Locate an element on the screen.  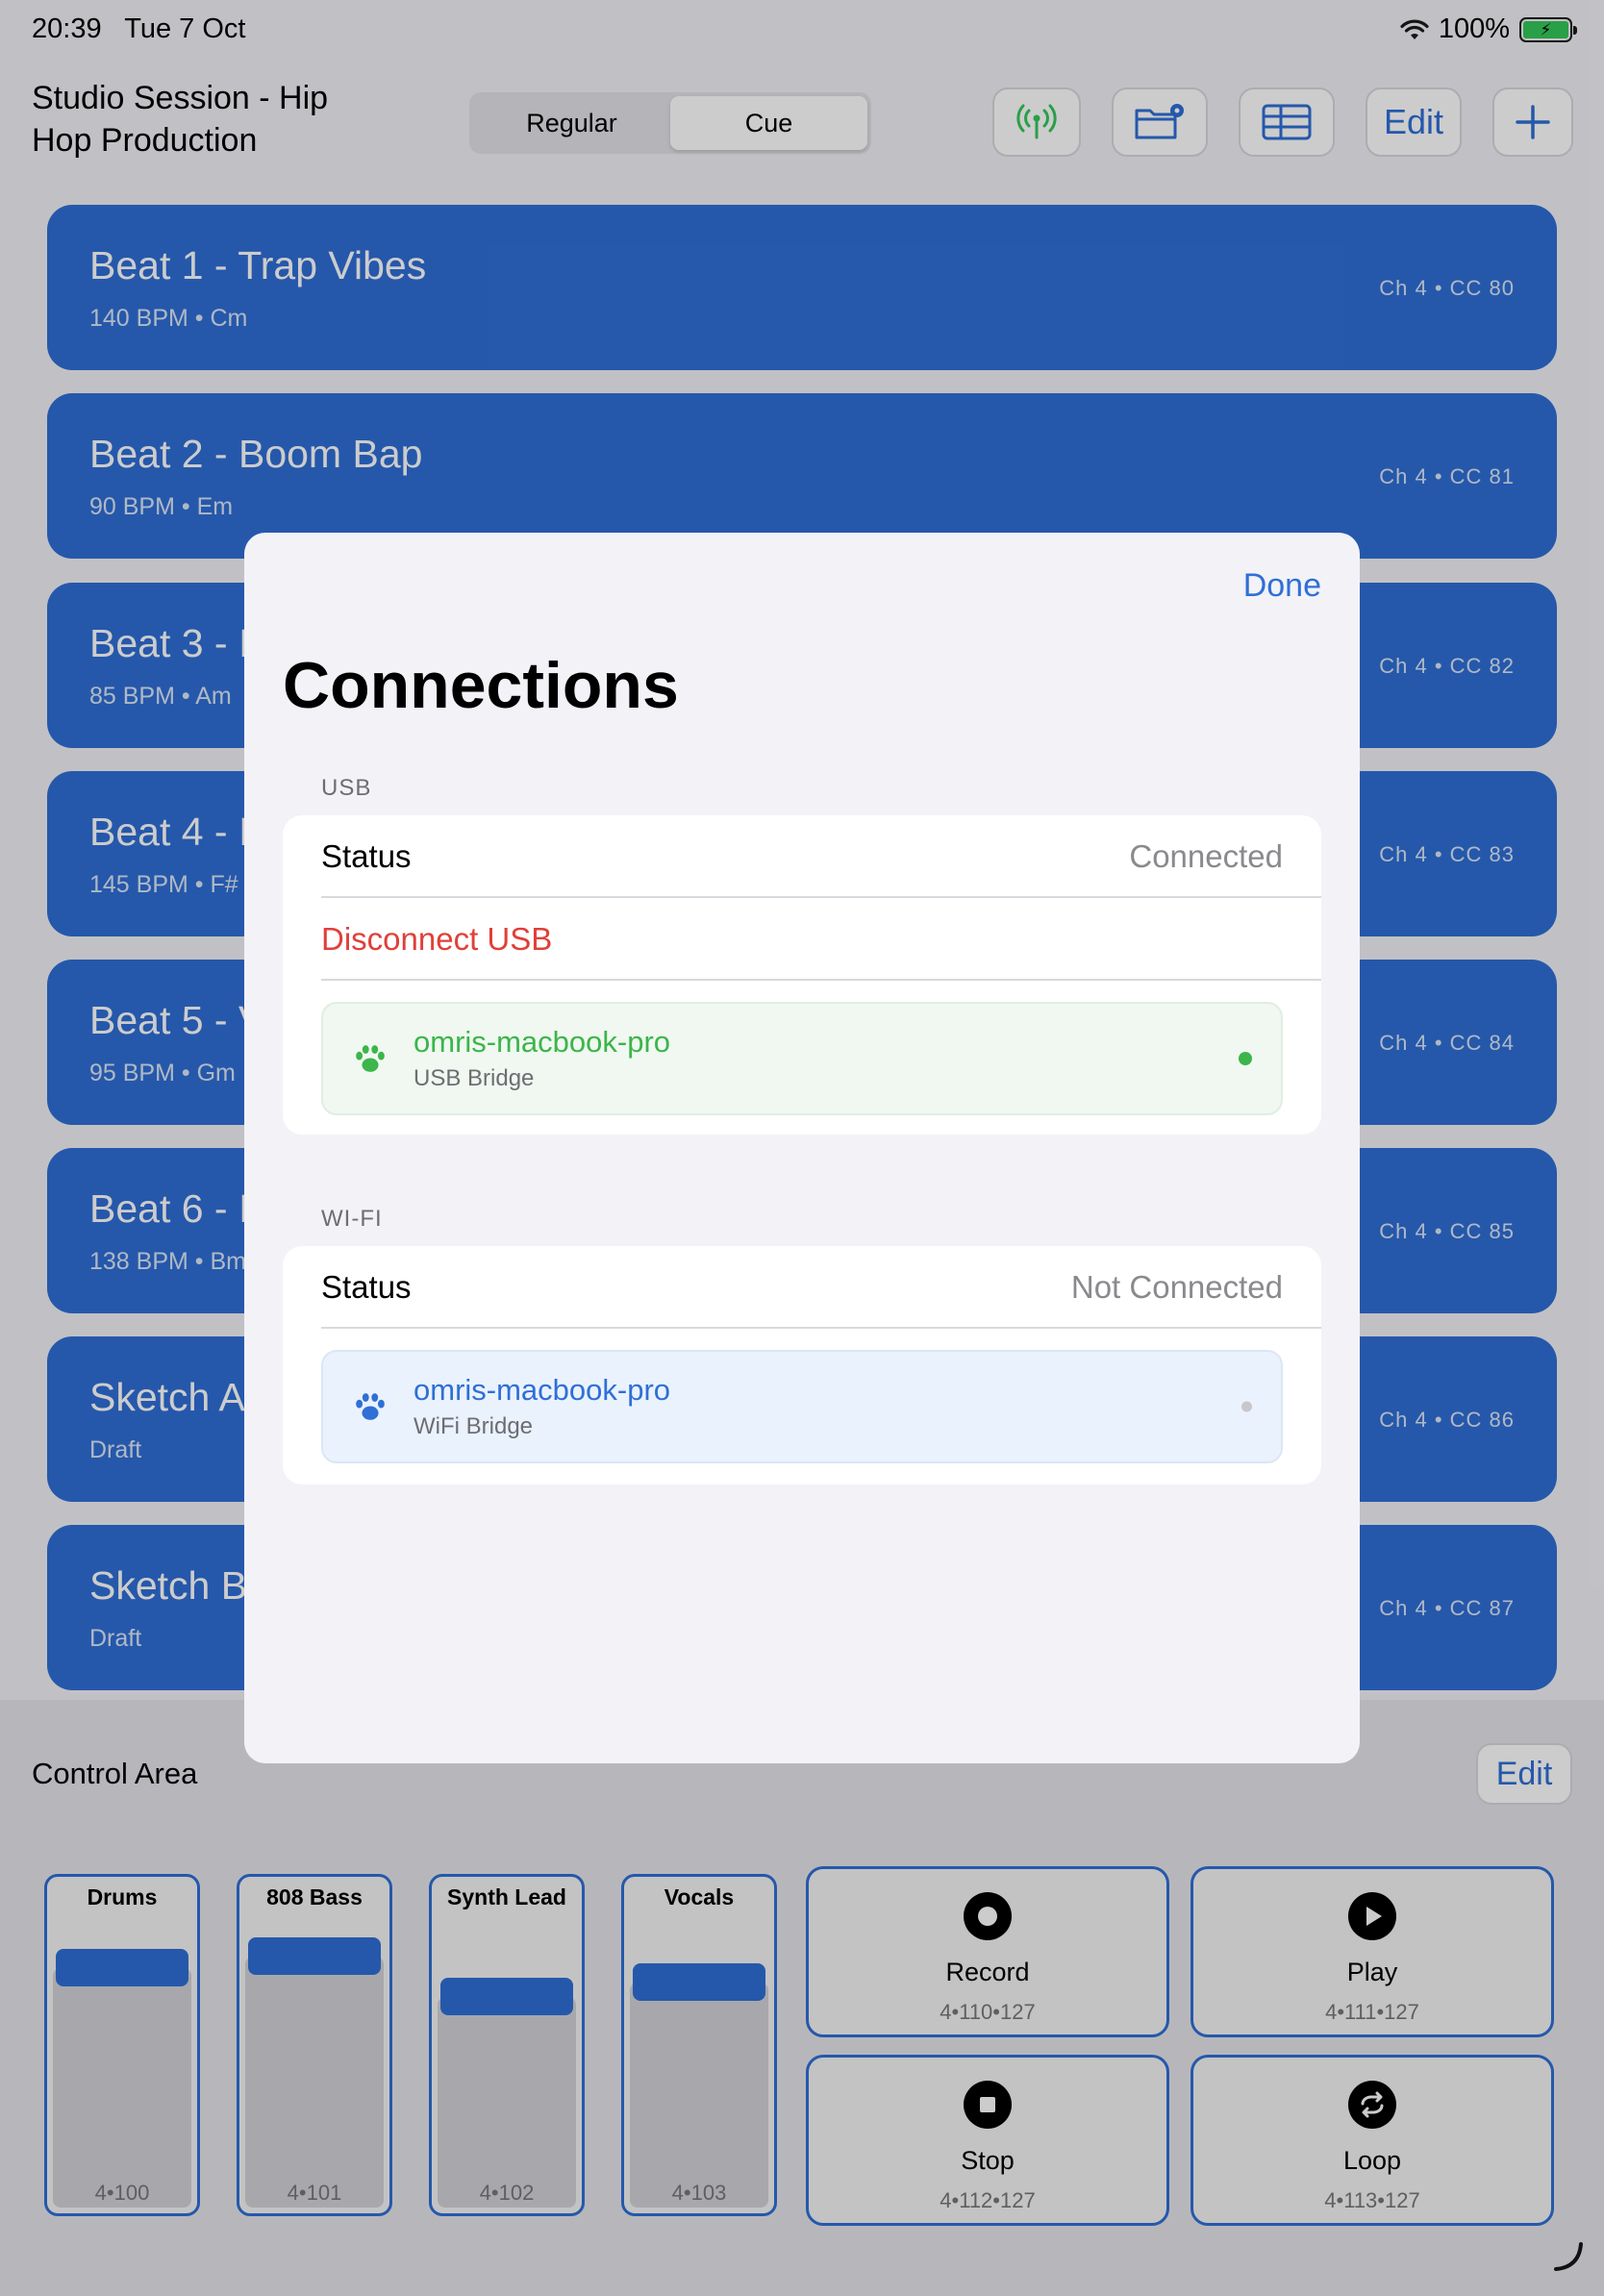
wifi-device-card: omris-macbook-pro WiFi Bridge is located at coordinates (802, 1406).